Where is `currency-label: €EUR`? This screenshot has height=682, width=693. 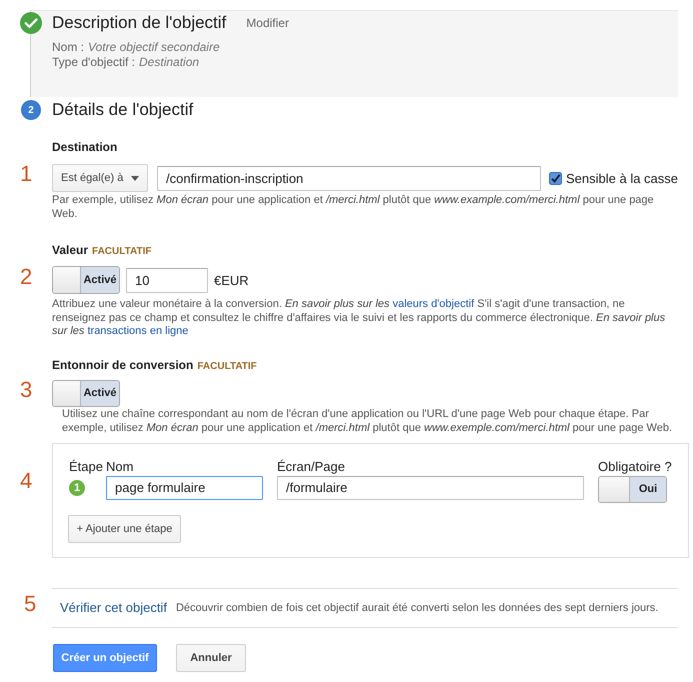
currency-label: €EUR is located at coordinates (231, 280).